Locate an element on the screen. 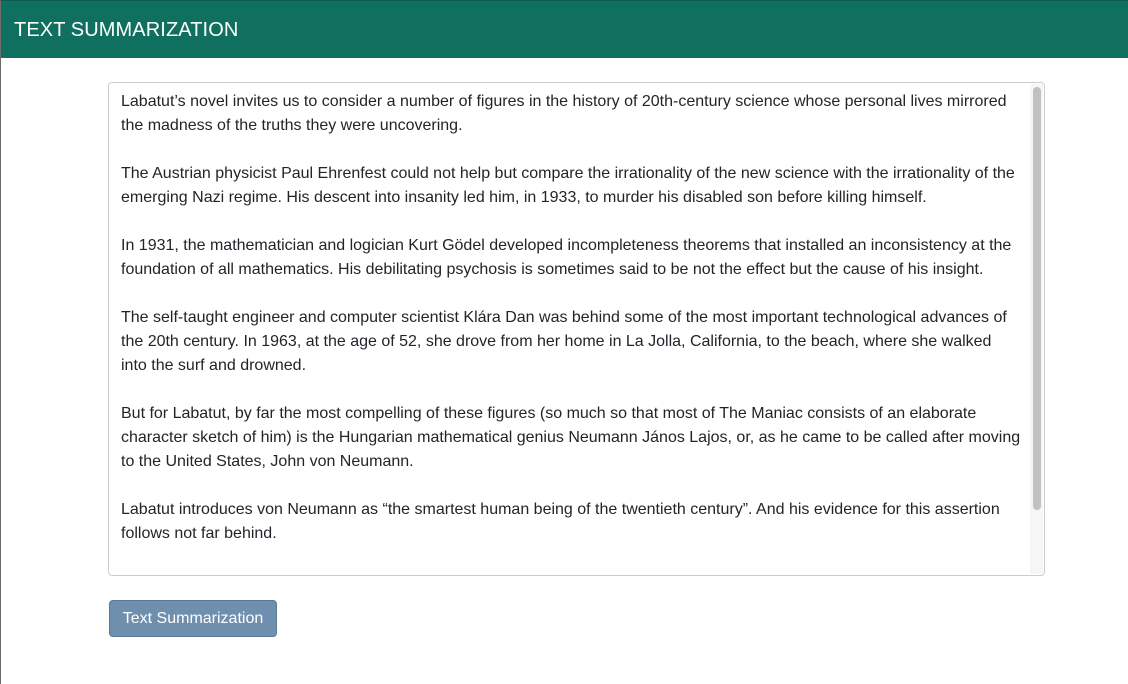  text-summarization-button: Text Summarization is located at coordinates (193, 618).